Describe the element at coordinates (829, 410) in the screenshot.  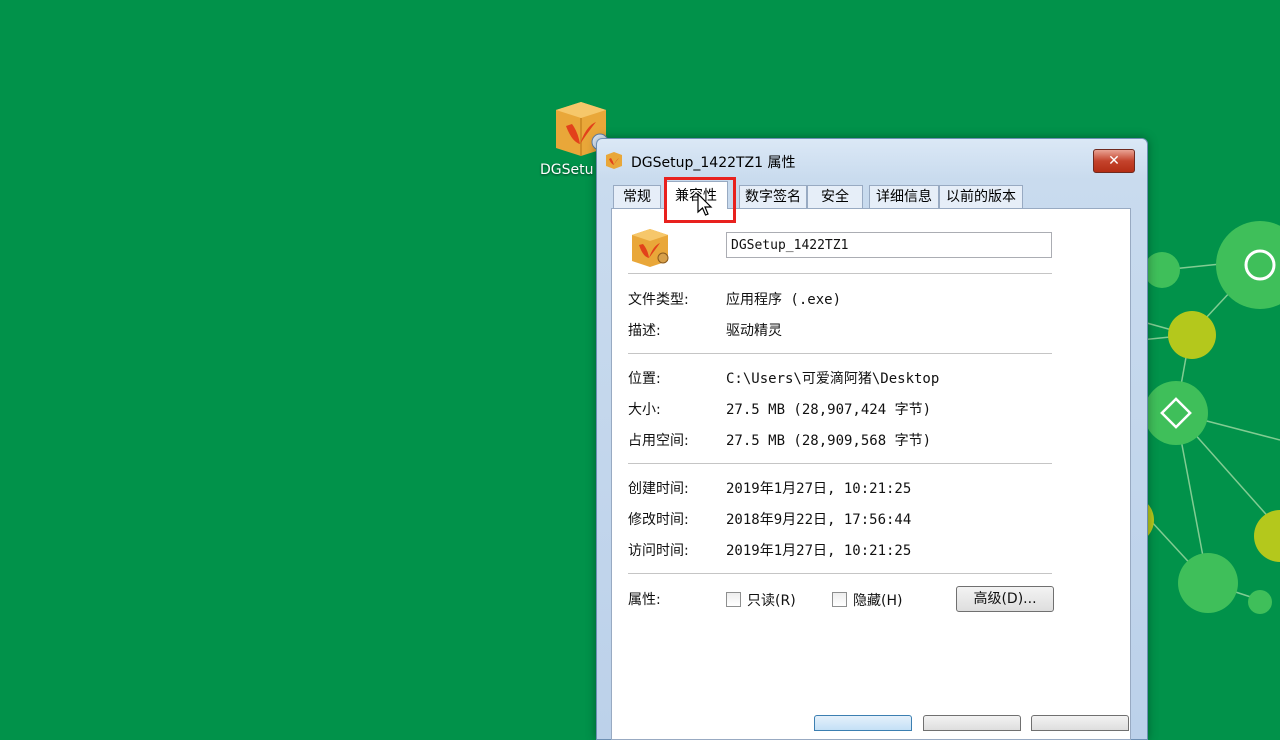
I see `size-value: 27.5 MB (28,907,424 字节)` at that location.